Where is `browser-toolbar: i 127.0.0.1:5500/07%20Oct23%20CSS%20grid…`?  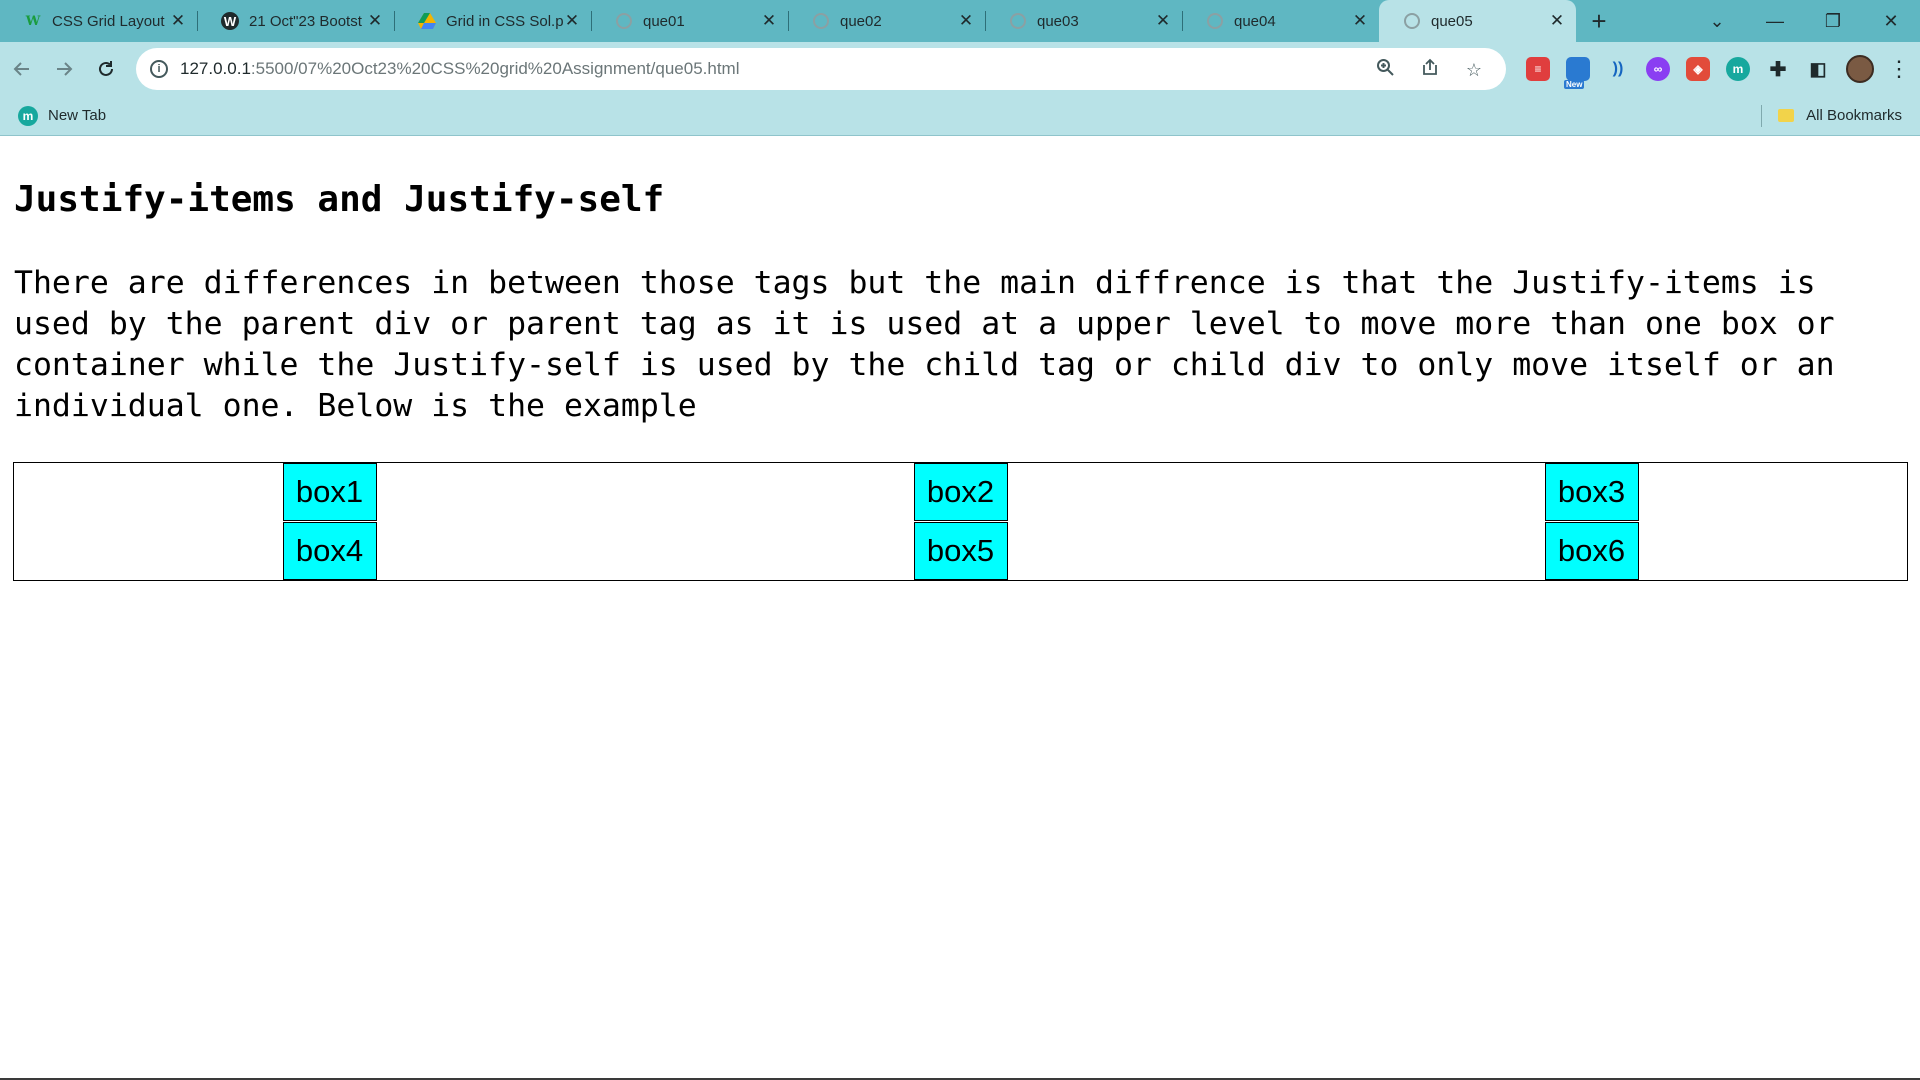
browser-toolbar: i 127.0.0.1:5500/07%20Oct23%20CSS%20grid… is located at coordinates (960, 69).